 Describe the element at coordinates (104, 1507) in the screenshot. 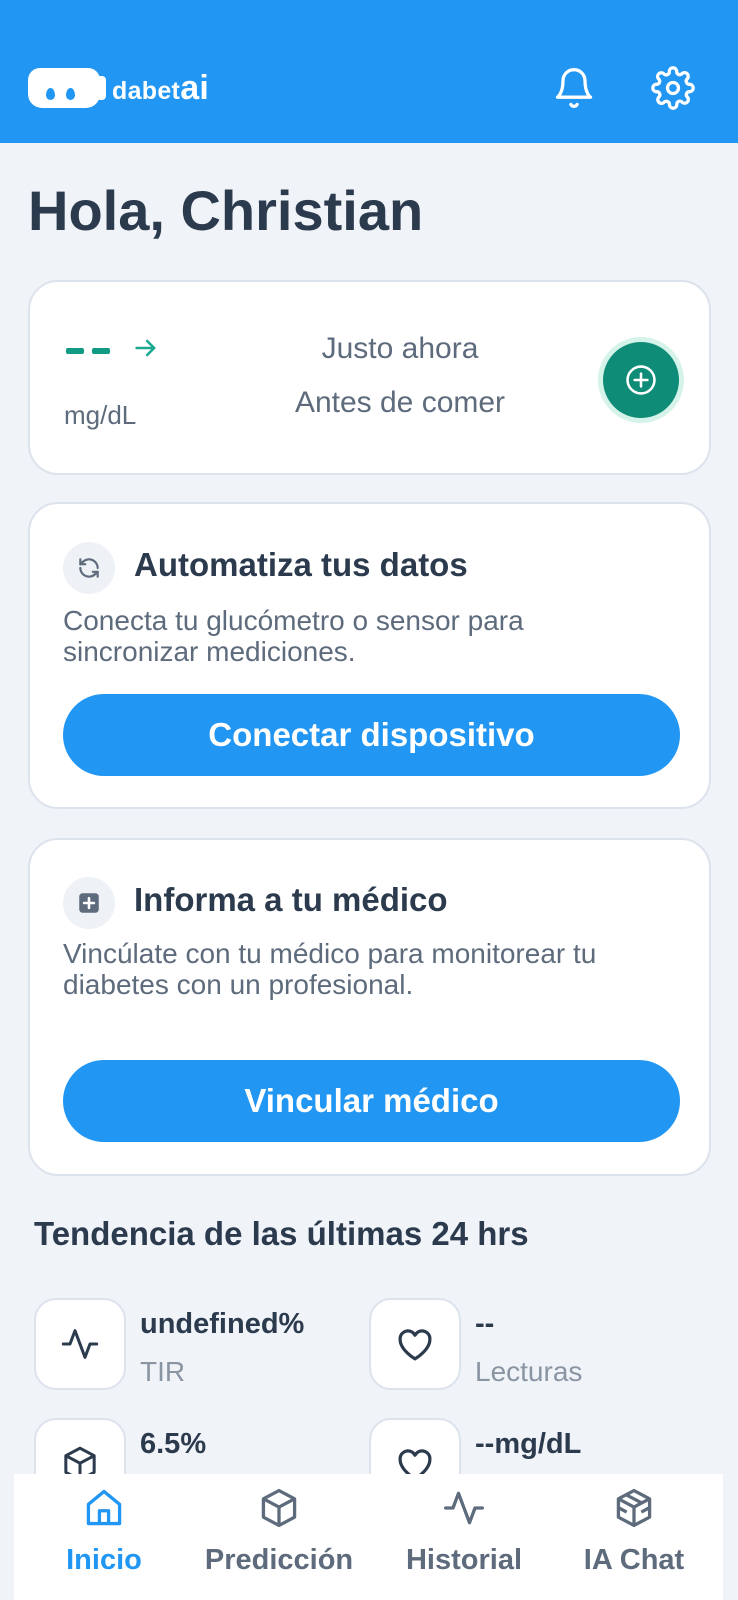

I see `home-icon` at that location.